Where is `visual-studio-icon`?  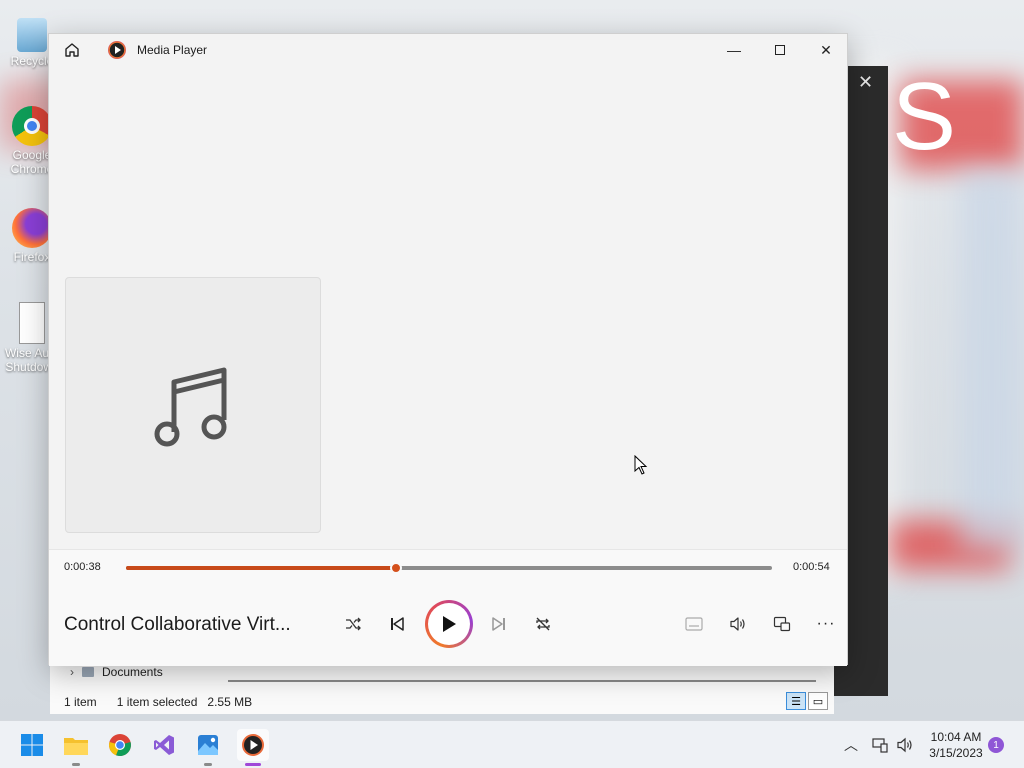
visual-studio-icon is located at coordinates (164, 745).